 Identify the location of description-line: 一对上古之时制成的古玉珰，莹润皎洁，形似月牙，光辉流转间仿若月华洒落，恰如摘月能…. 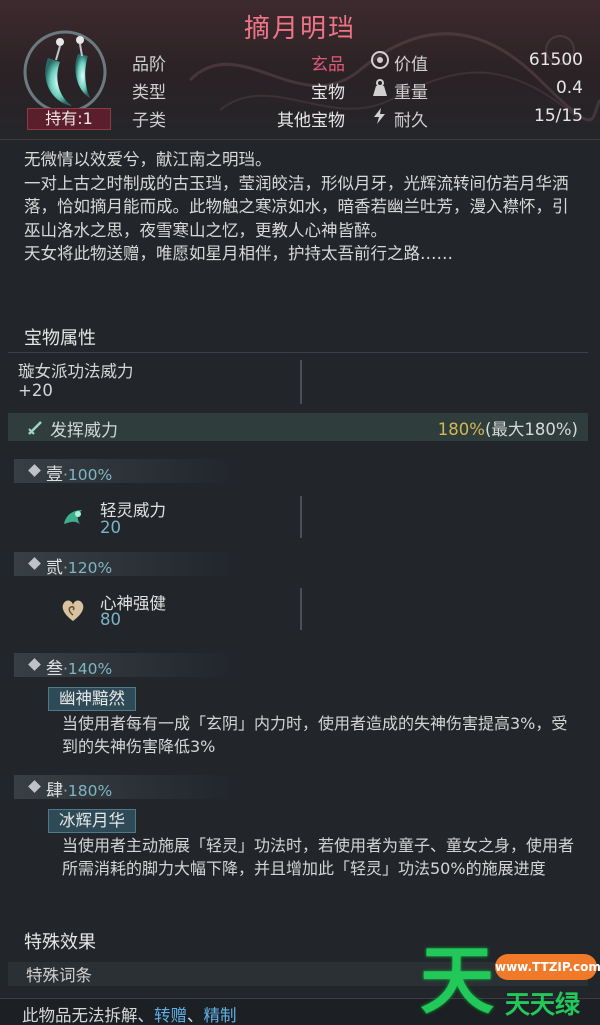
(296, 206).